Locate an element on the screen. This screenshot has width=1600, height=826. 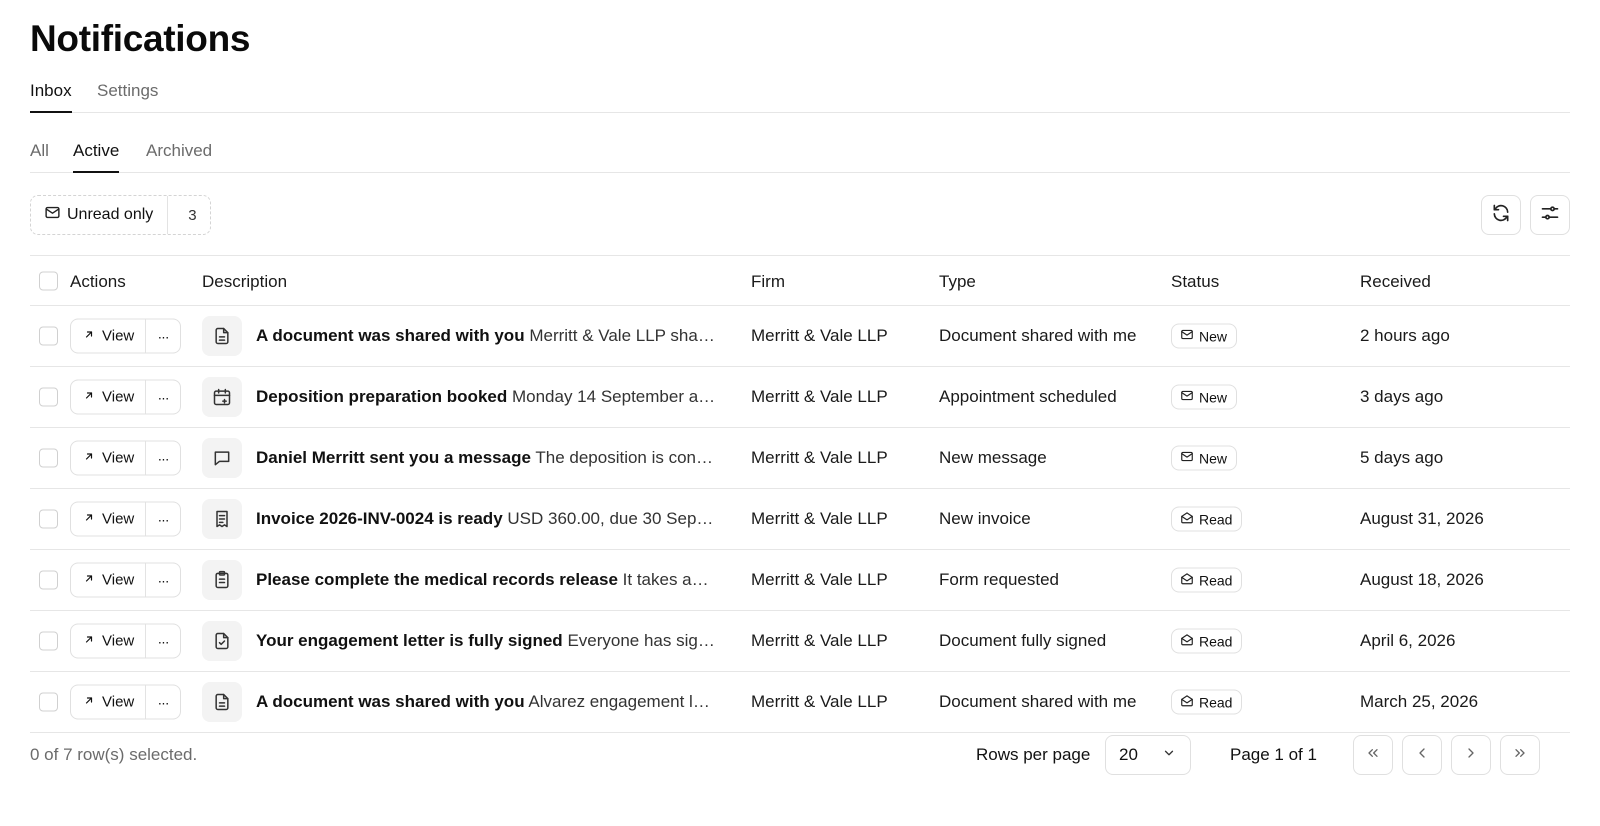
next-page-button is located at coordinates (1471, 755).